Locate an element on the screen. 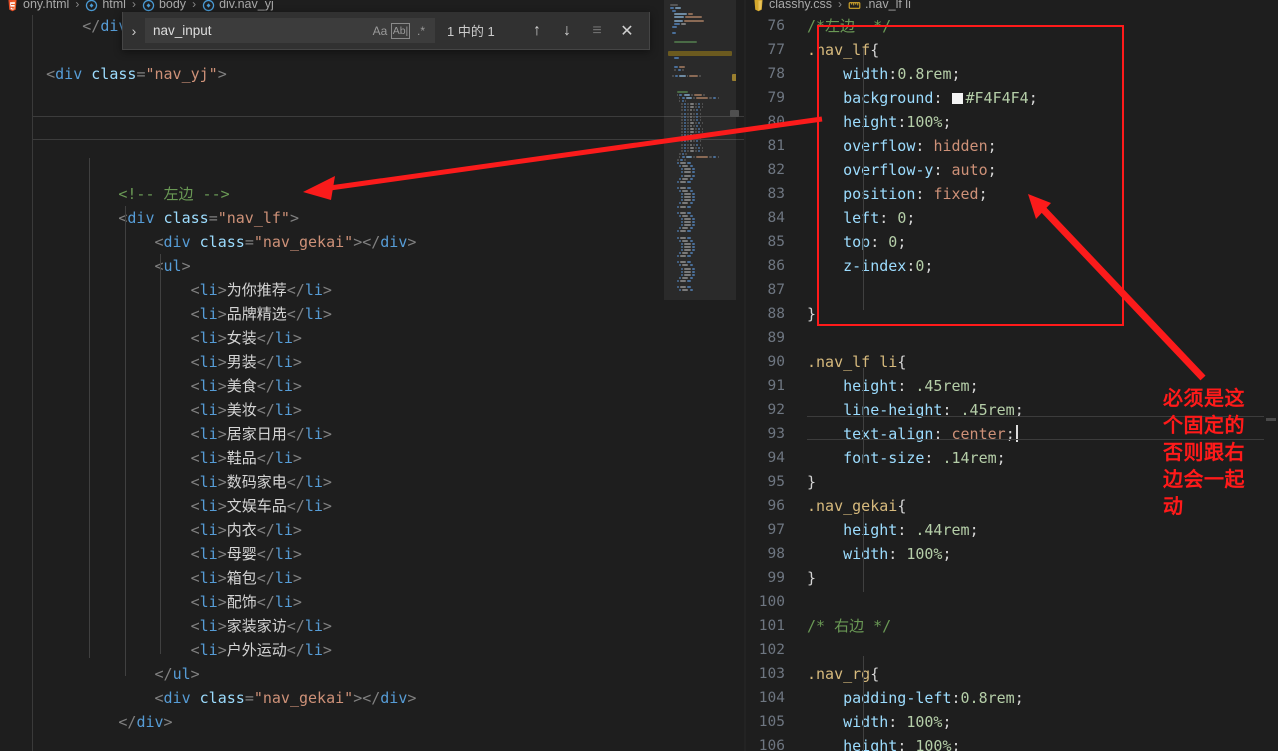 The height and width of the screenshot is (751, 1278). code-line: 101 /* 右边 */ is located at coordinates (1011, 626).